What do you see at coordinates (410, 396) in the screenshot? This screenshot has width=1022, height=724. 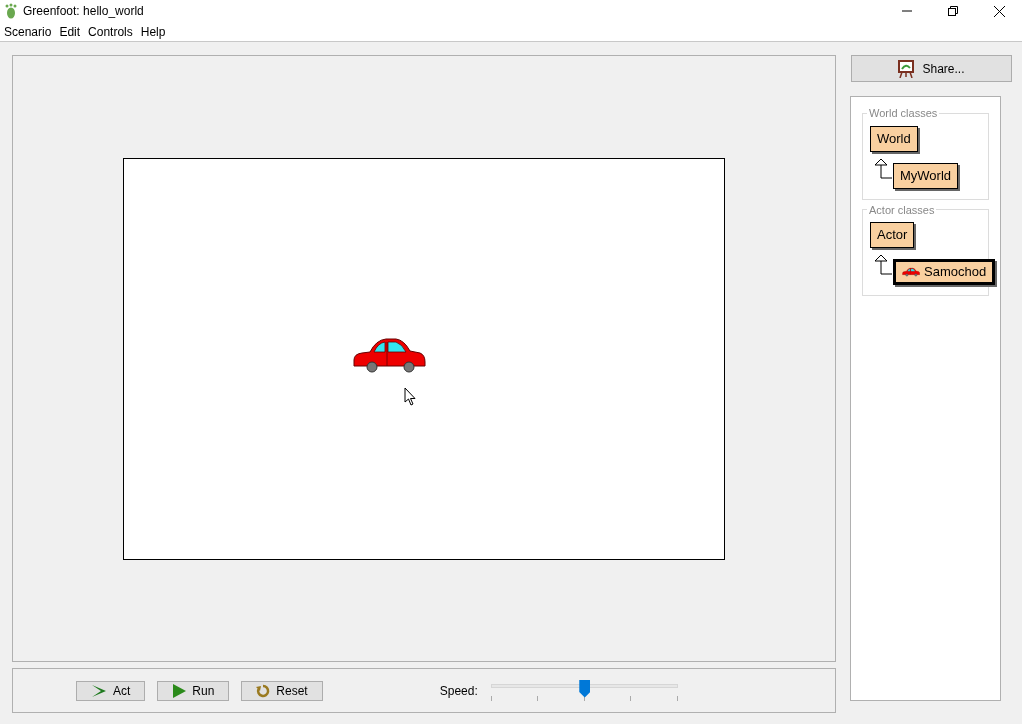 I see `mouse-cursor-icon` at bounding box center [410, 396].